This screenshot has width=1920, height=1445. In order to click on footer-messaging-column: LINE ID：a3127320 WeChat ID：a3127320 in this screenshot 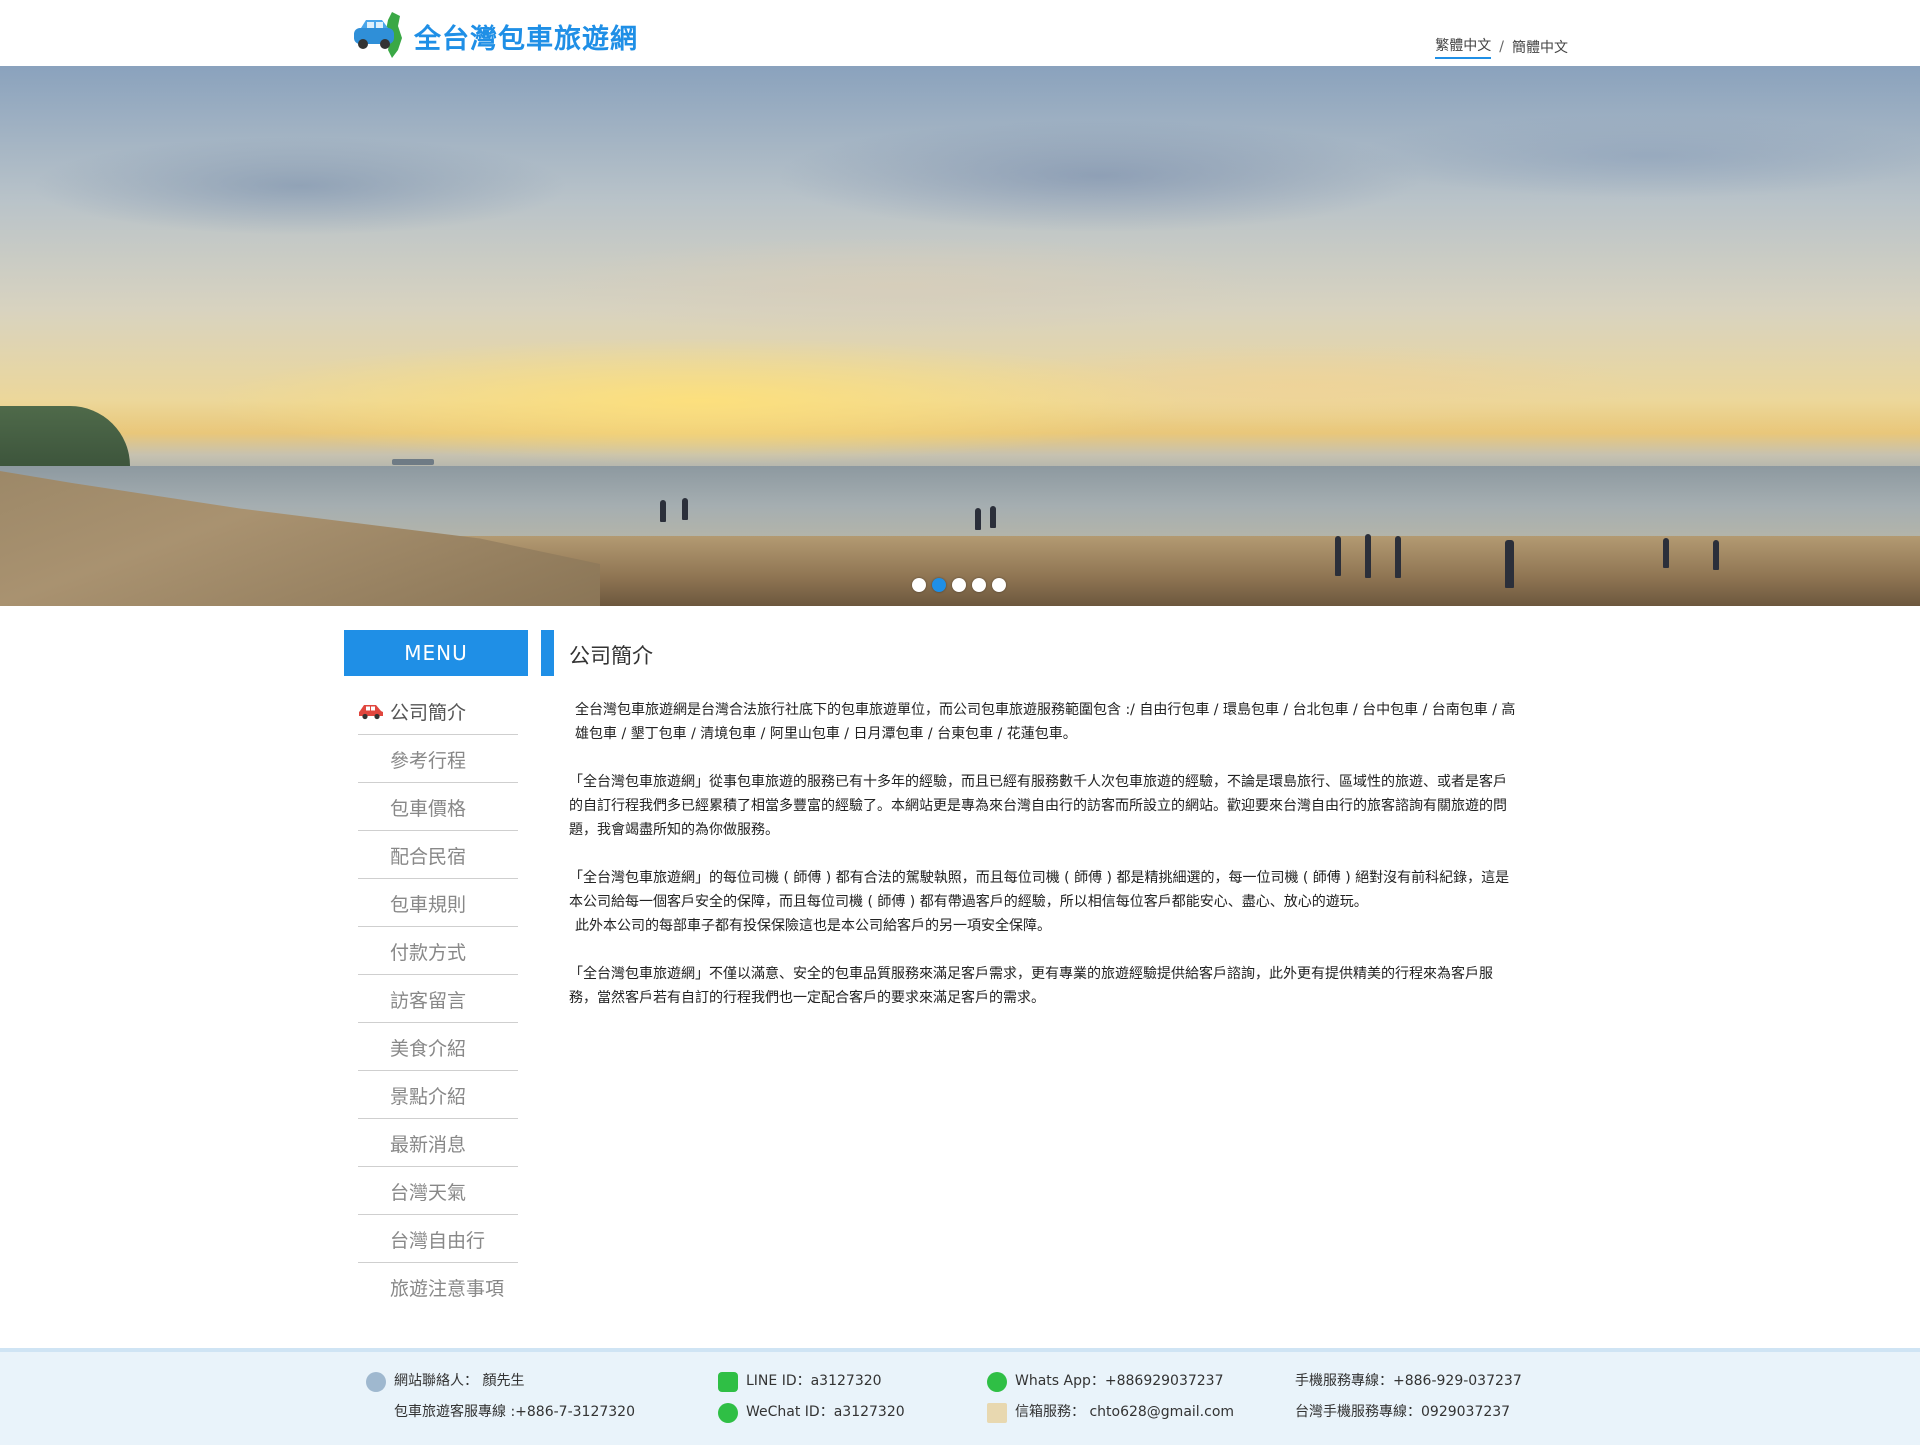, I will do `click(811, 1397)`.